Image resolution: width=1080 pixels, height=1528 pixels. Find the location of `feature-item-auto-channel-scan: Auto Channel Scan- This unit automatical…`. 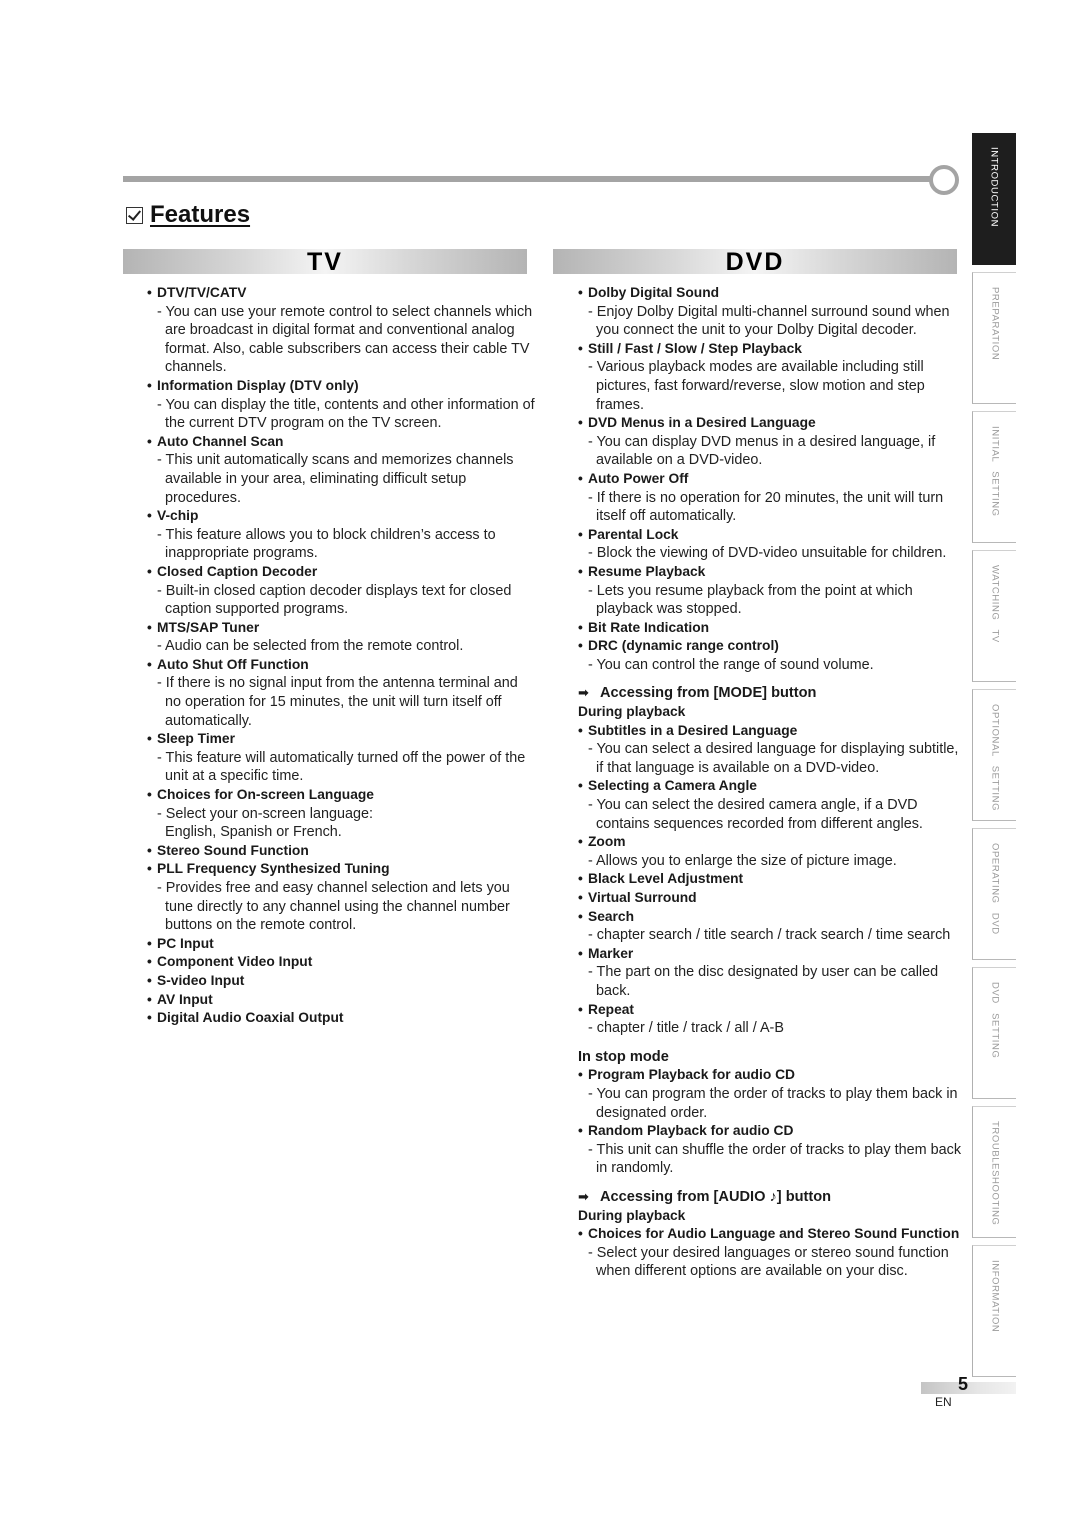

feature-item-auto-channel-scan: Auto Channel Scan- This unit automatical… is located at coordinates (342, 470).